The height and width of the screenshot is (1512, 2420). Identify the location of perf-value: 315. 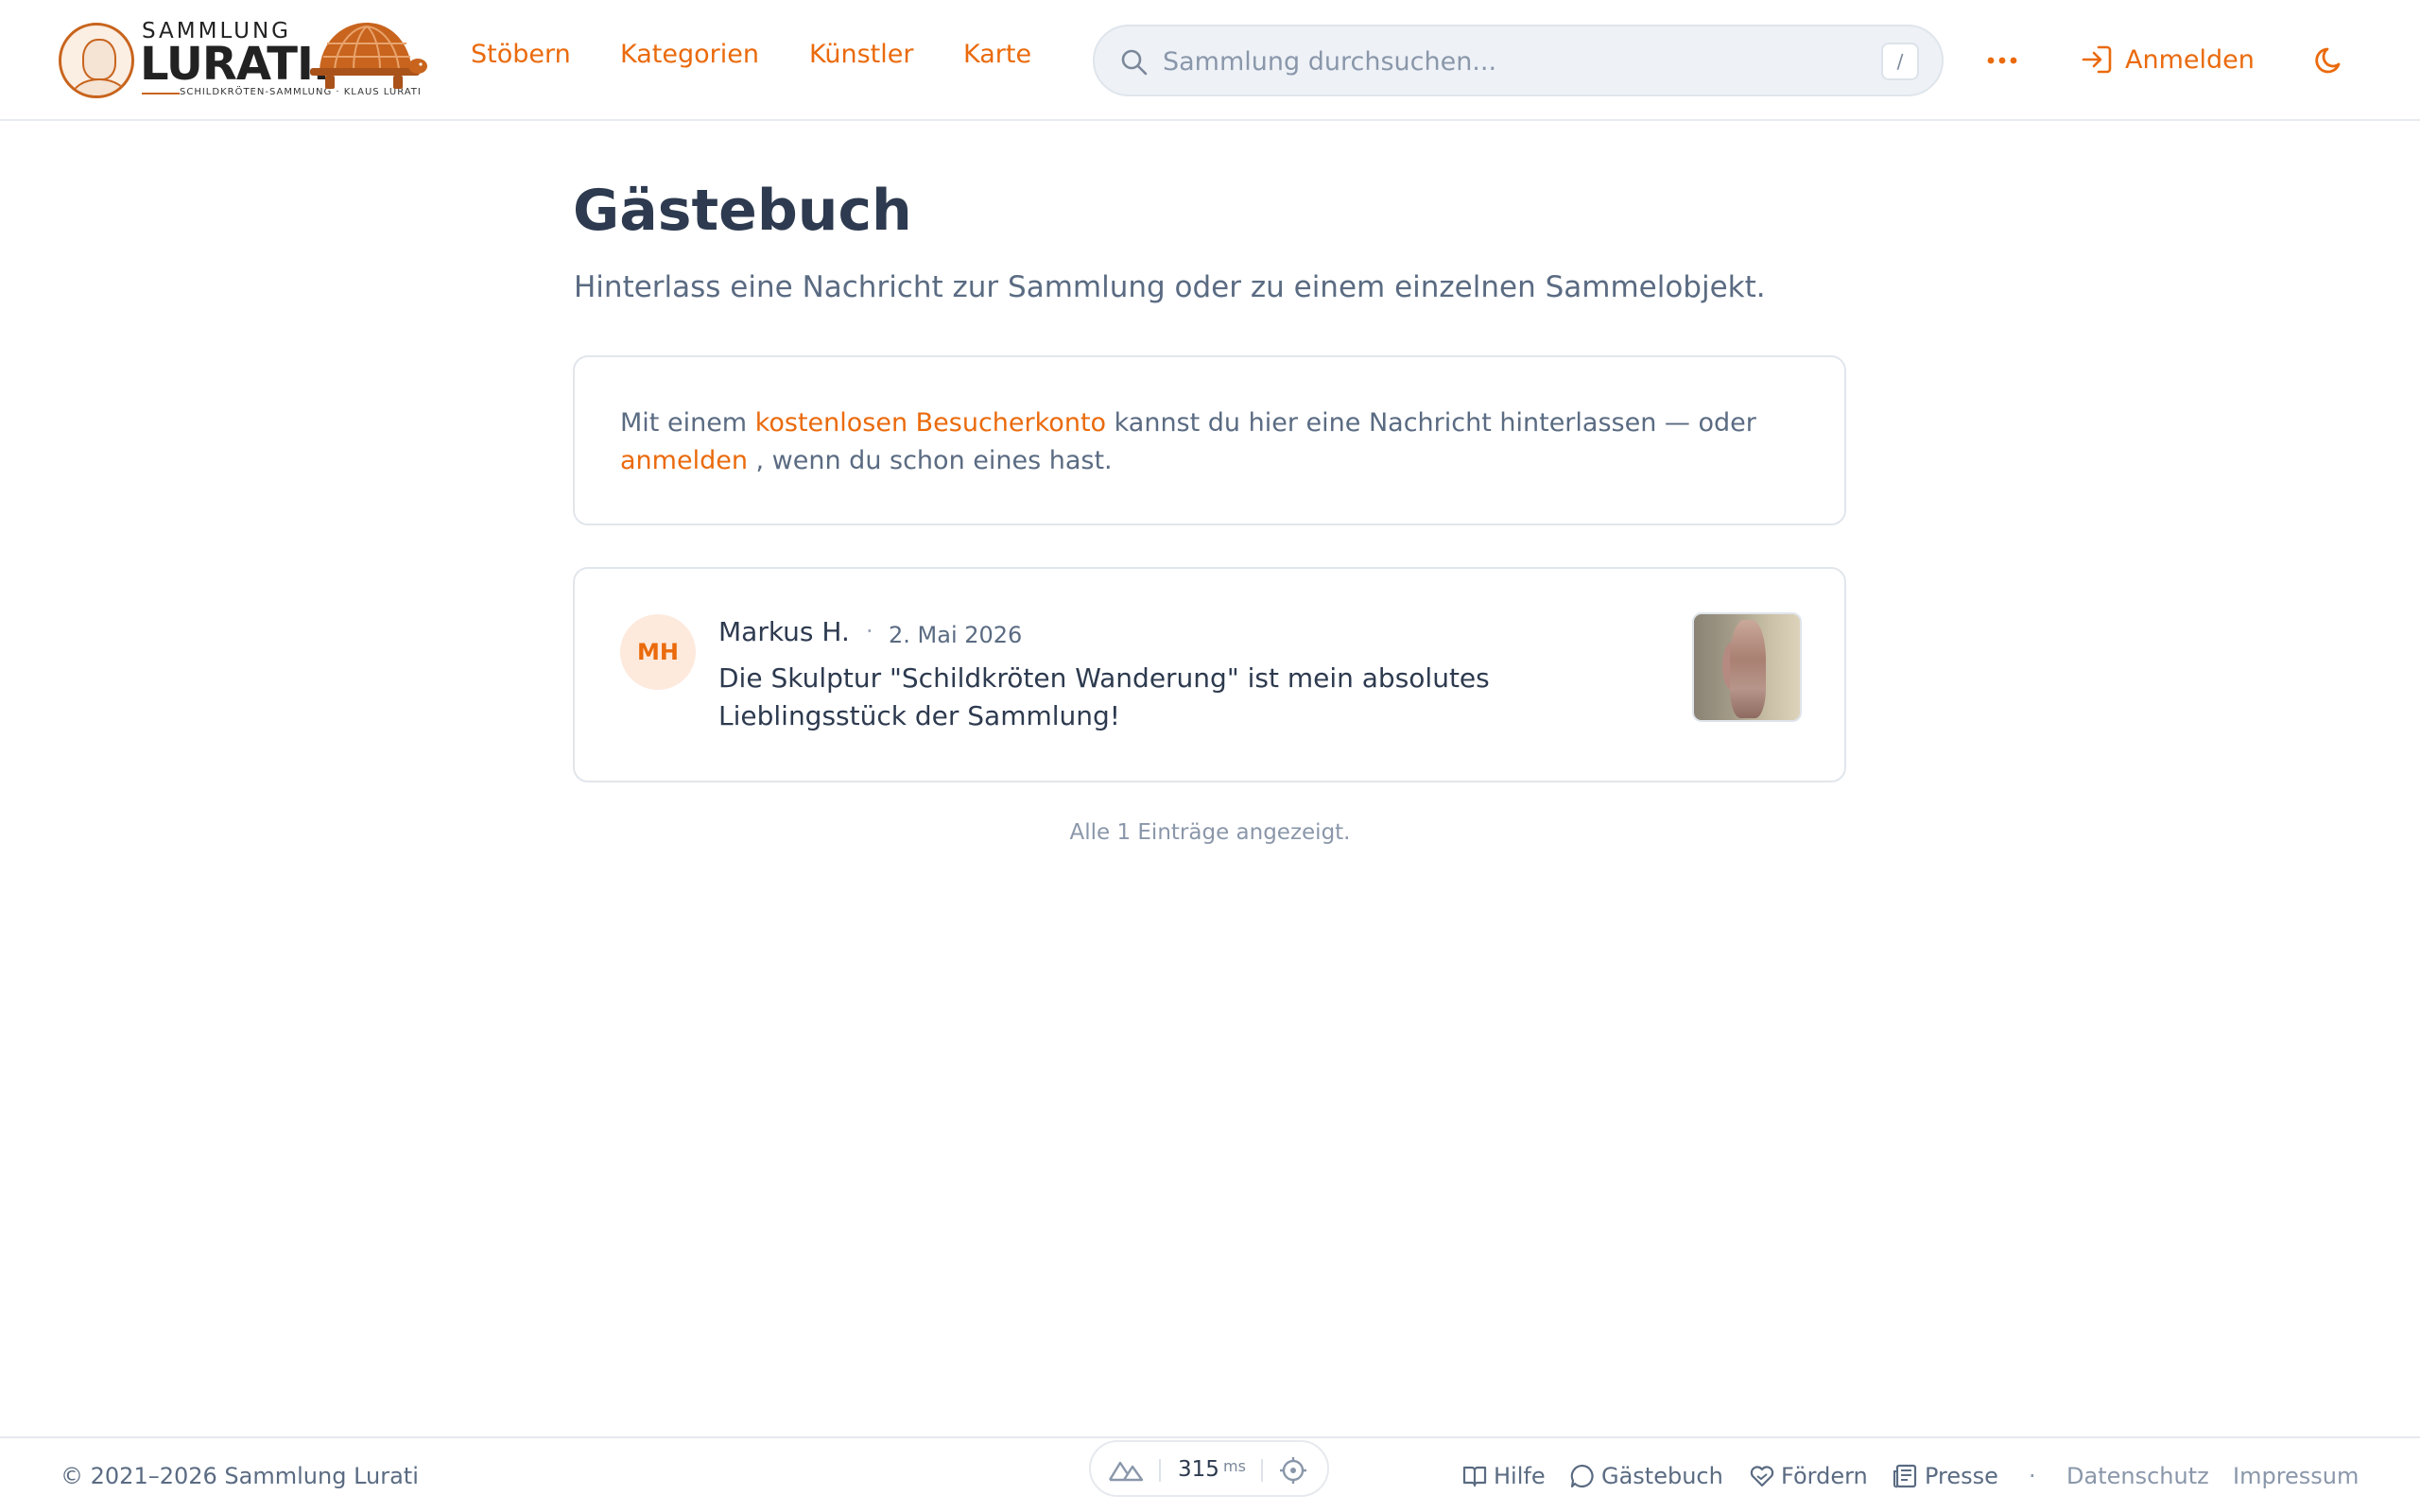
(1198, 1469).